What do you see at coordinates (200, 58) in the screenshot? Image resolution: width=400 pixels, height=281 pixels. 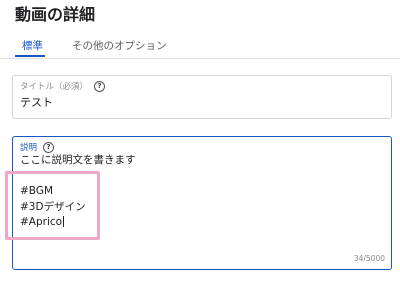 I see `tab-divider` at bounding box center [200, 58].